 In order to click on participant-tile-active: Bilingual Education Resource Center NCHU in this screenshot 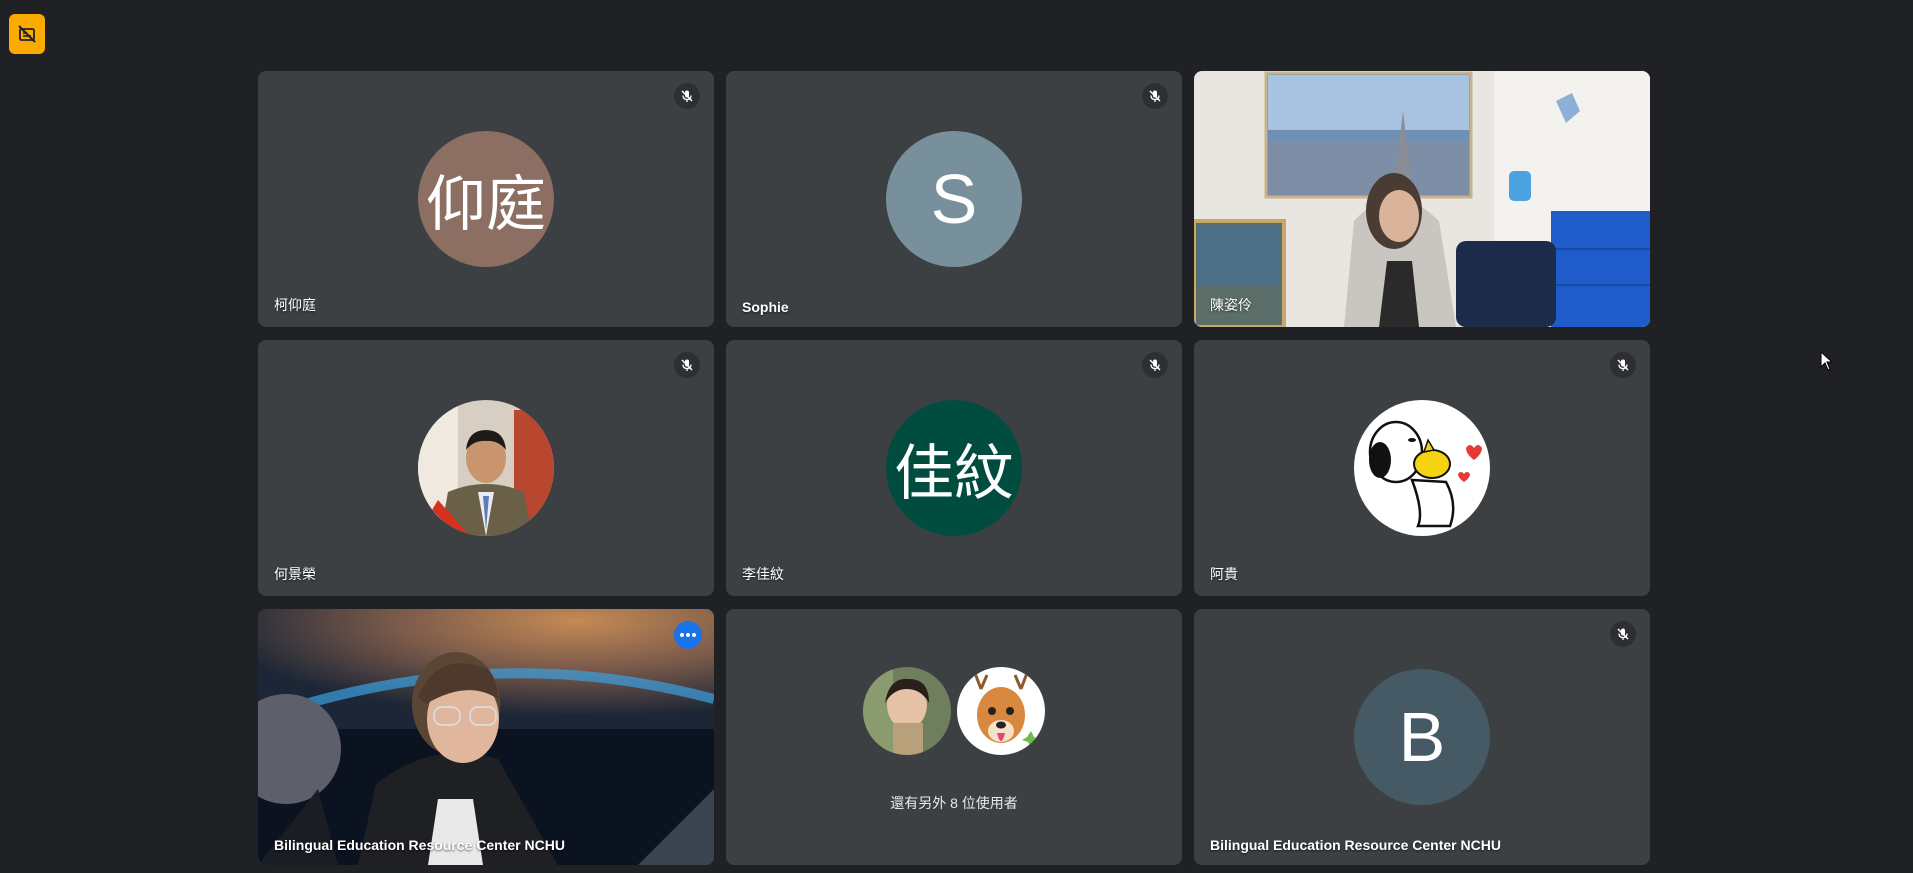, I will do `click(486, 737)`.